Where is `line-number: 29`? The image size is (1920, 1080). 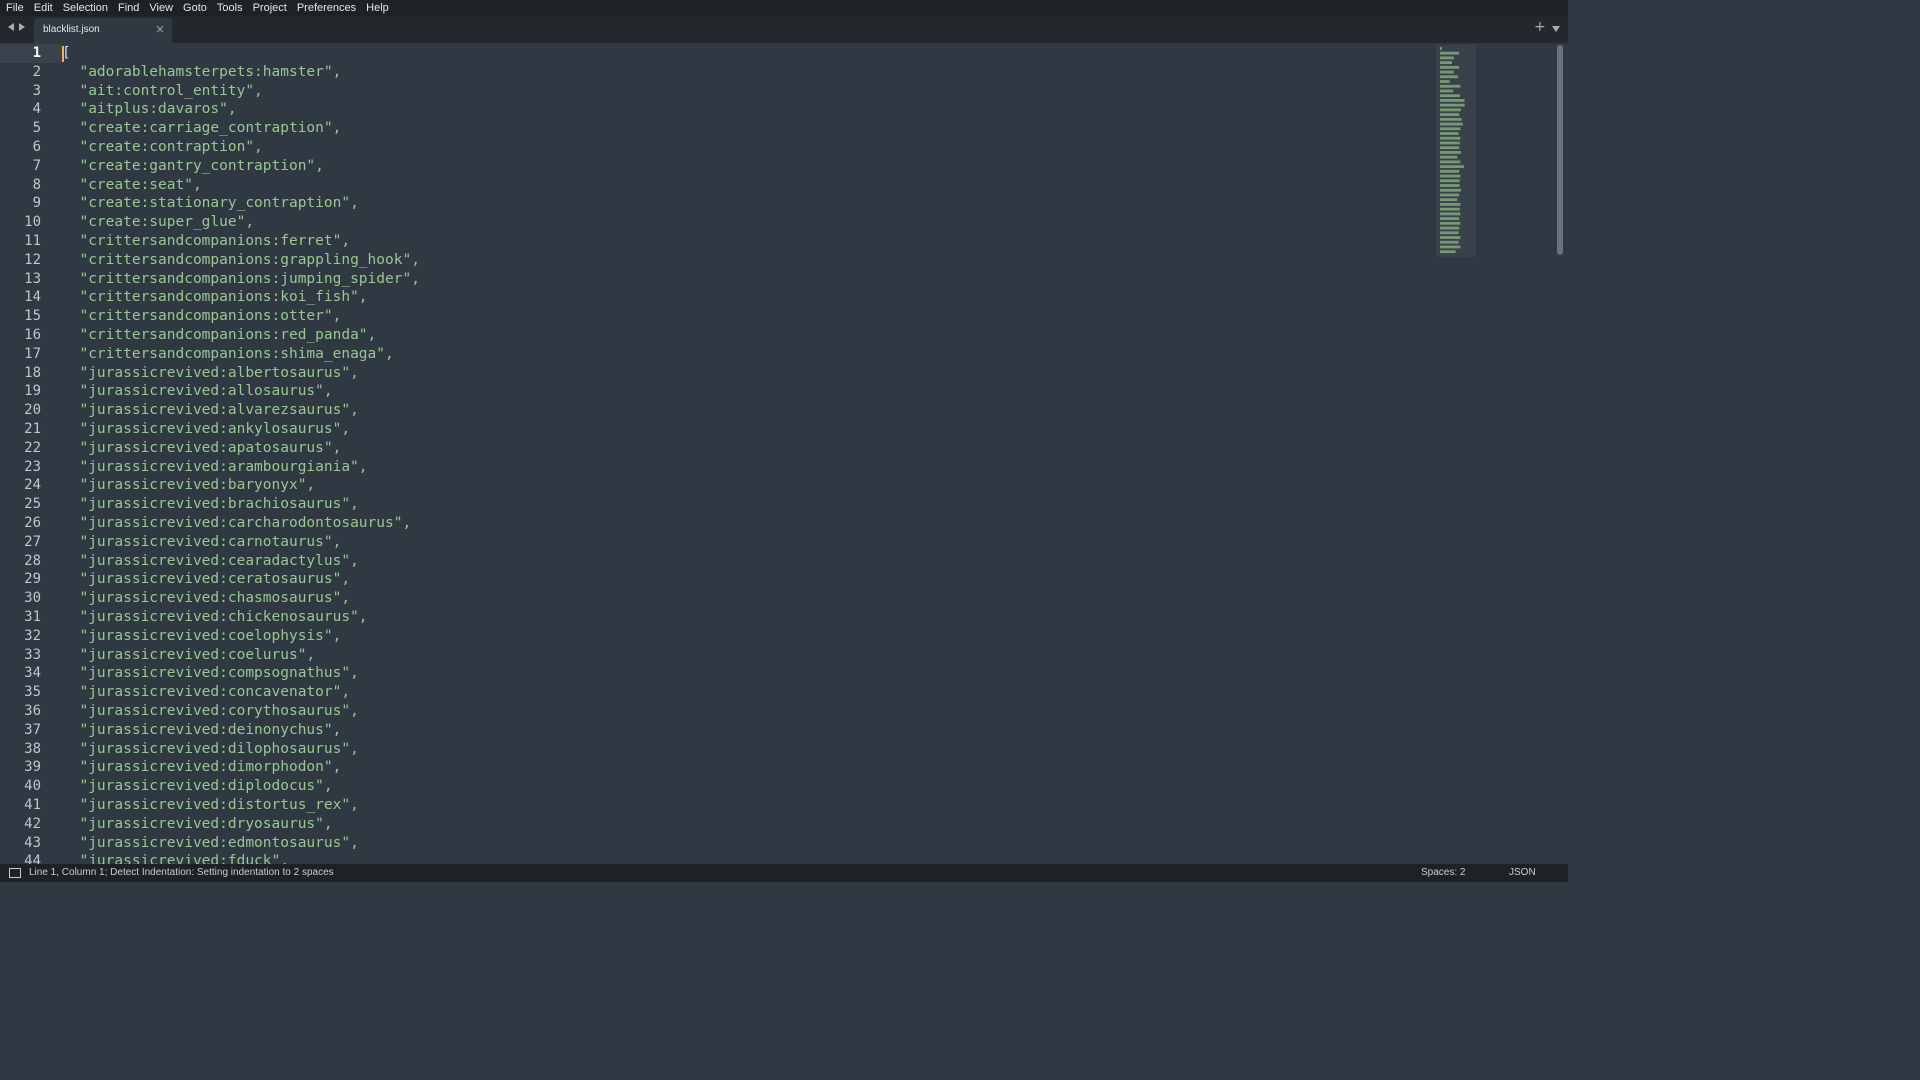
line-number: 29 is located at coordinates (32, 579).